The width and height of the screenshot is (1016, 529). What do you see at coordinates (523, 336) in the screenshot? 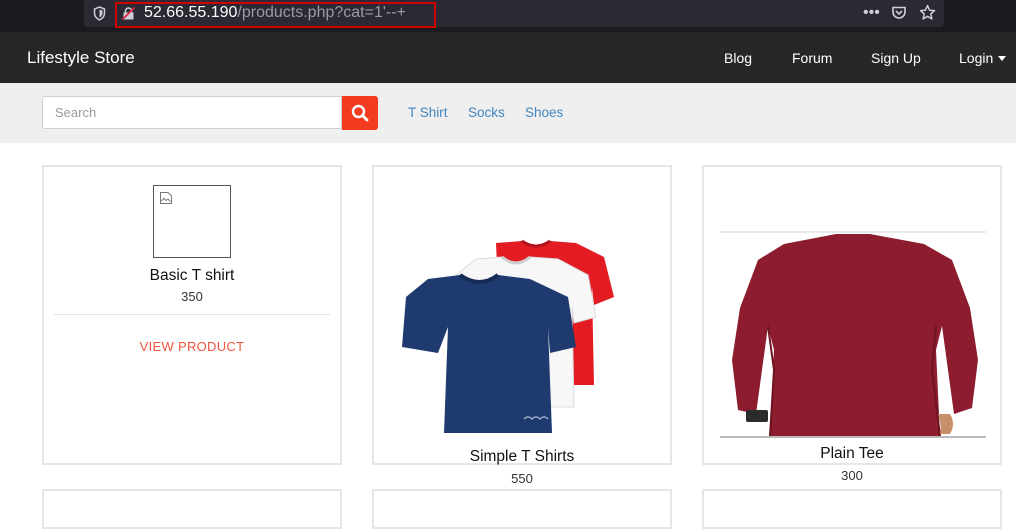
I see `tshirts-stack-image` at bounding box center [523, 336].